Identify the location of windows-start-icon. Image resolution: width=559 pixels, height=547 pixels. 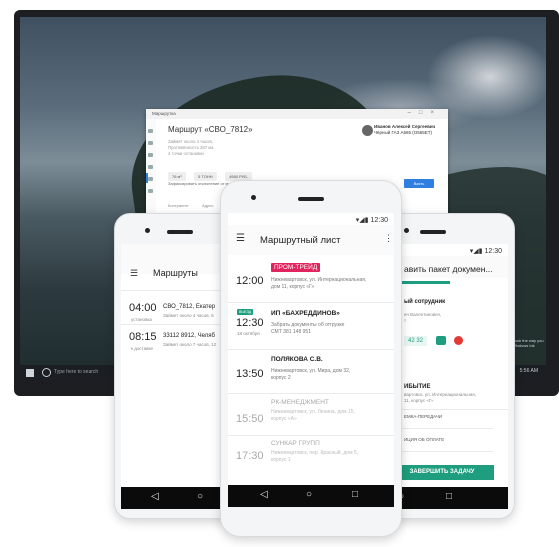
(30, 373).